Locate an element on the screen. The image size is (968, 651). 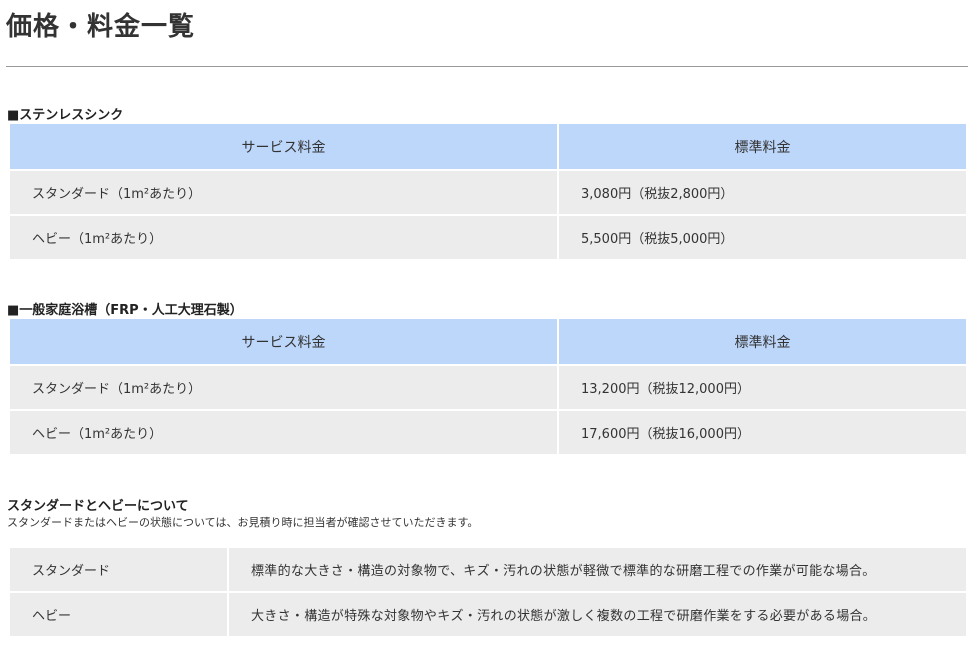
table-row: ヘビー（1m²あたり） 5,500円（税抜5,000円） is located at coordinates (488, 237).